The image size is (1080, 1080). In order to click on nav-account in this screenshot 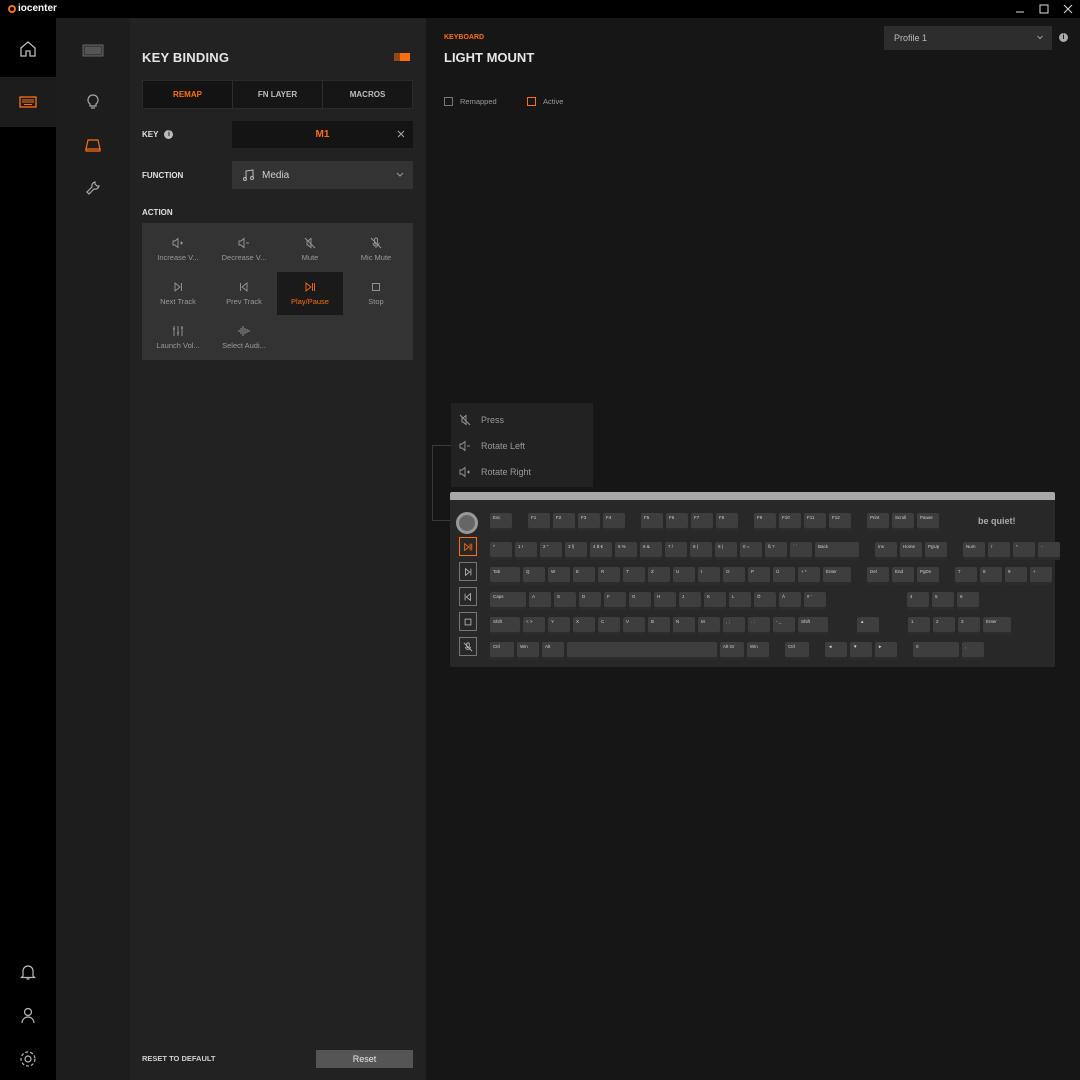, I will do `click(28, 1015)`.